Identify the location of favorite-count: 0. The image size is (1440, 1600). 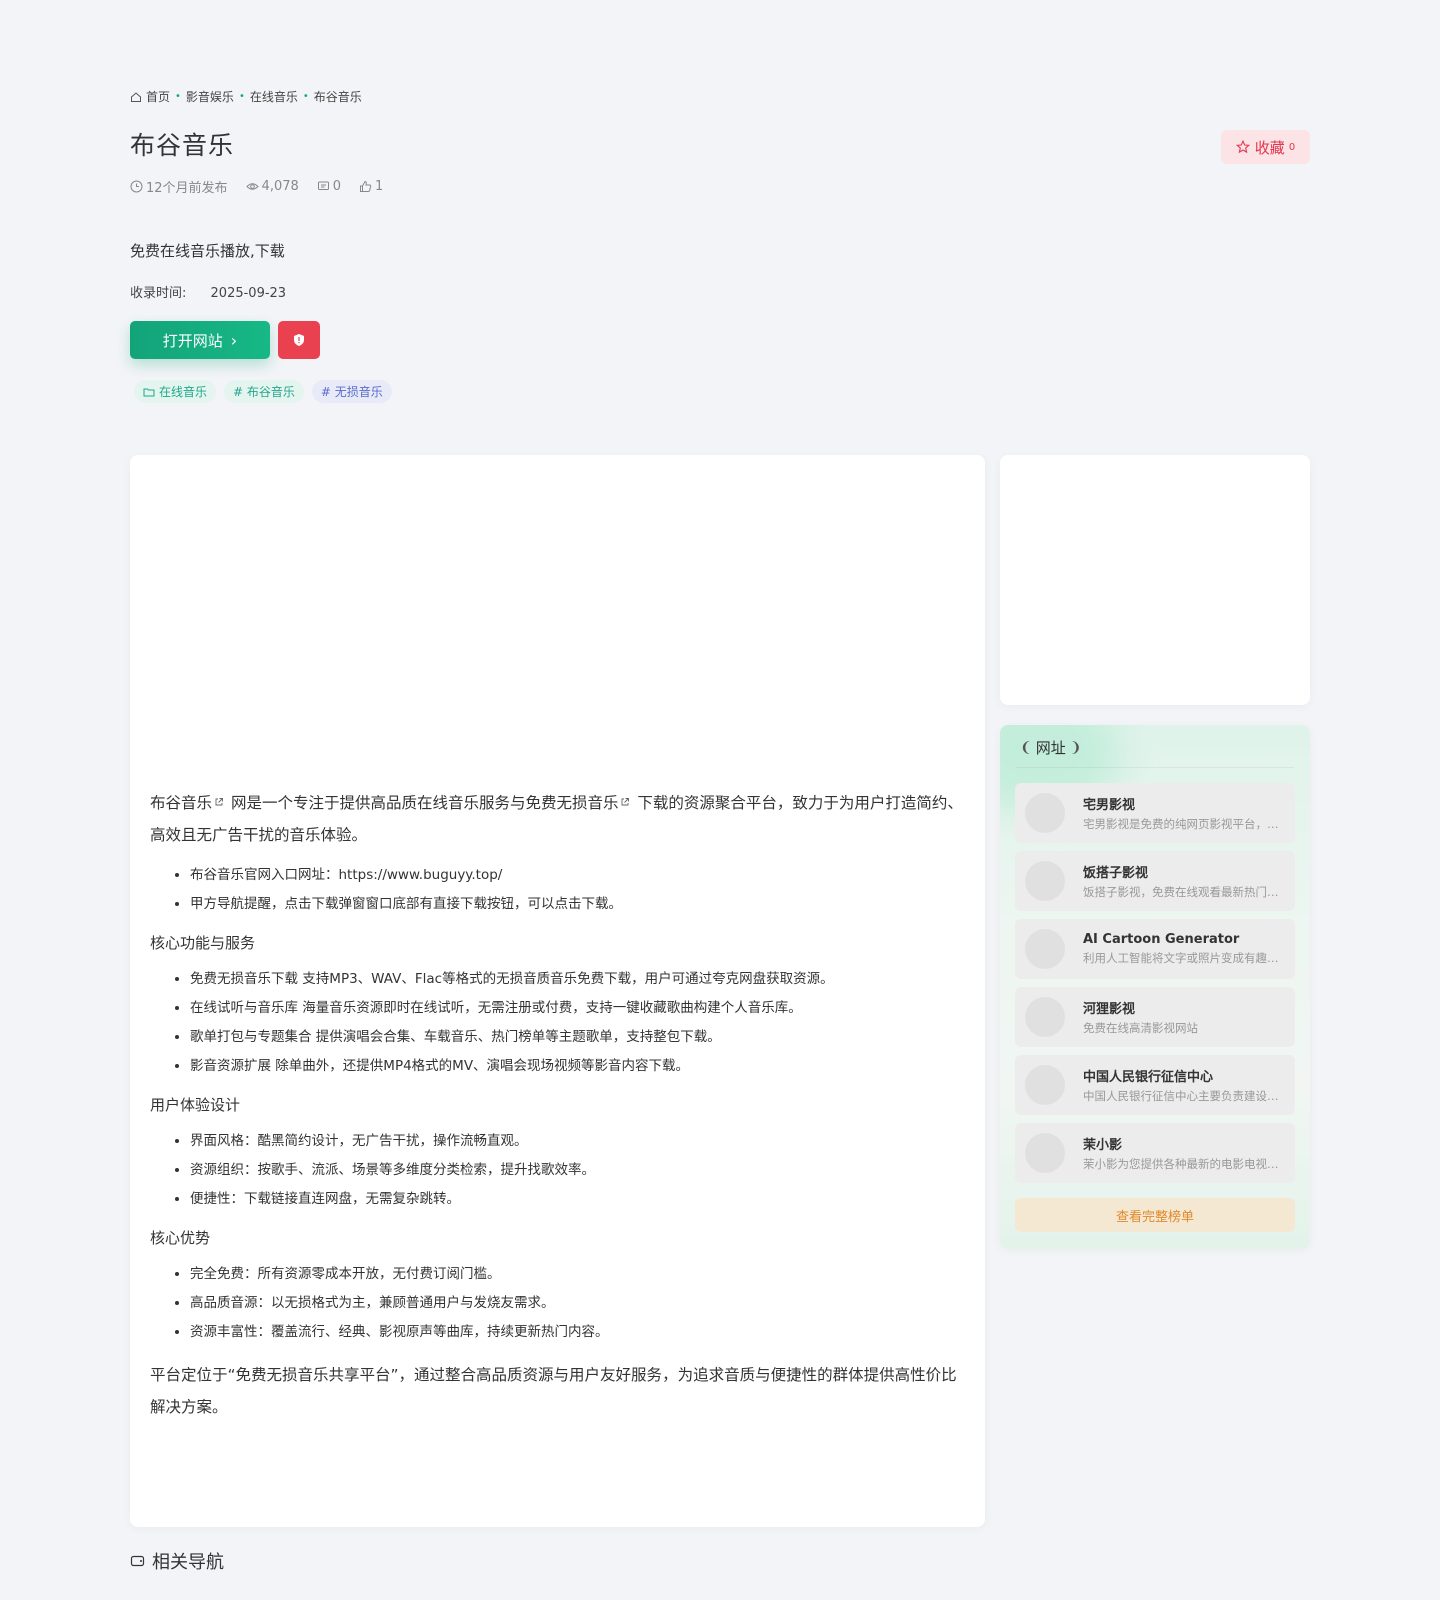
(1292, 147).